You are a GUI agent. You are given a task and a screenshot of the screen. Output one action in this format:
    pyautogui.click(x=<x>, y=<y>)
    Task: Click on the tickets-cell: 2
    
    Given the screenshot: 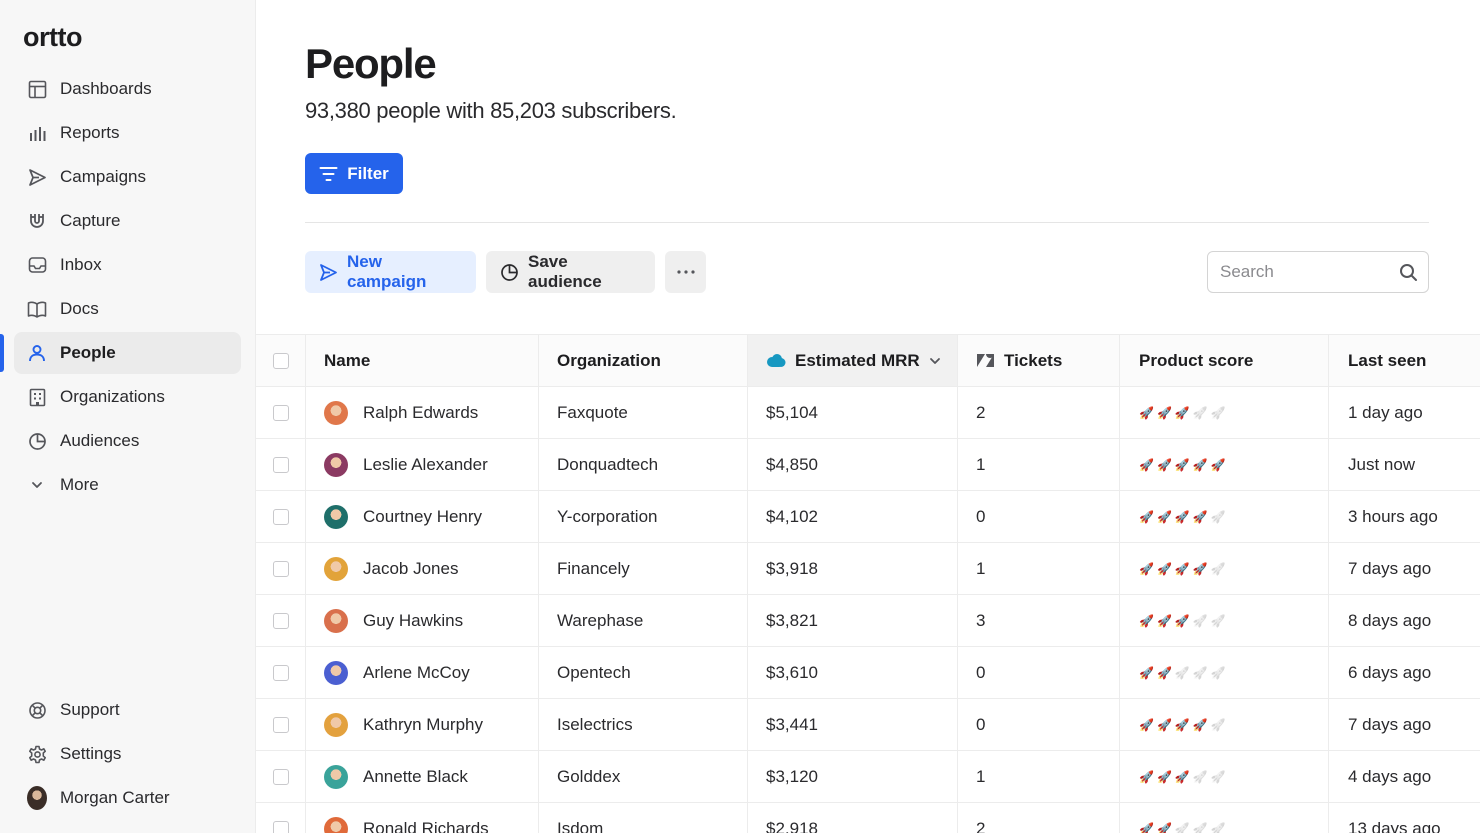 What is the action you would take?
    pyautogui.click(x=1039, y=412)
    